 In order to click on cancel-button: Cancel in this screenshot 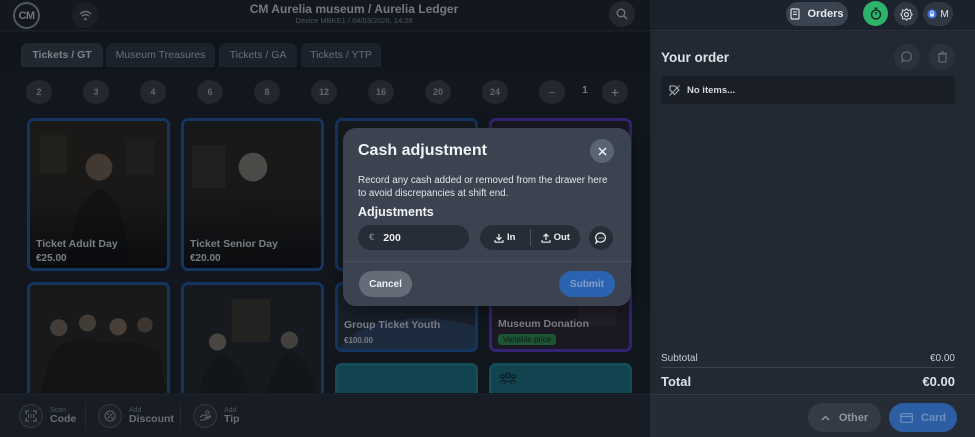, I will do `click(385, 284)`.